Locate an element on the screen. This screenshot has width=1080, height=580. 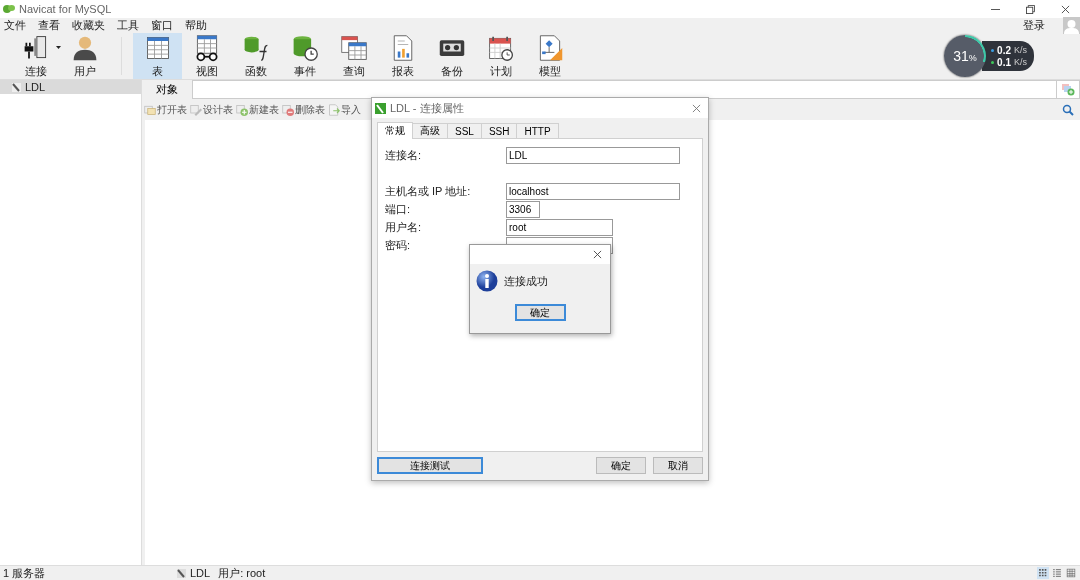
toolbar-button: 查询 is located at coordinates (353, 56).